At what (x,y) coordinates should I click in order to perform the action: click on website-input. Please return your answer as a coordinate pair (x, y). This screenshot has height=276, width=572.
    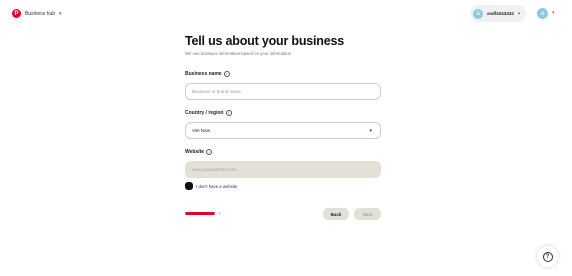
    Looking at the image, I should click on (283, 169).